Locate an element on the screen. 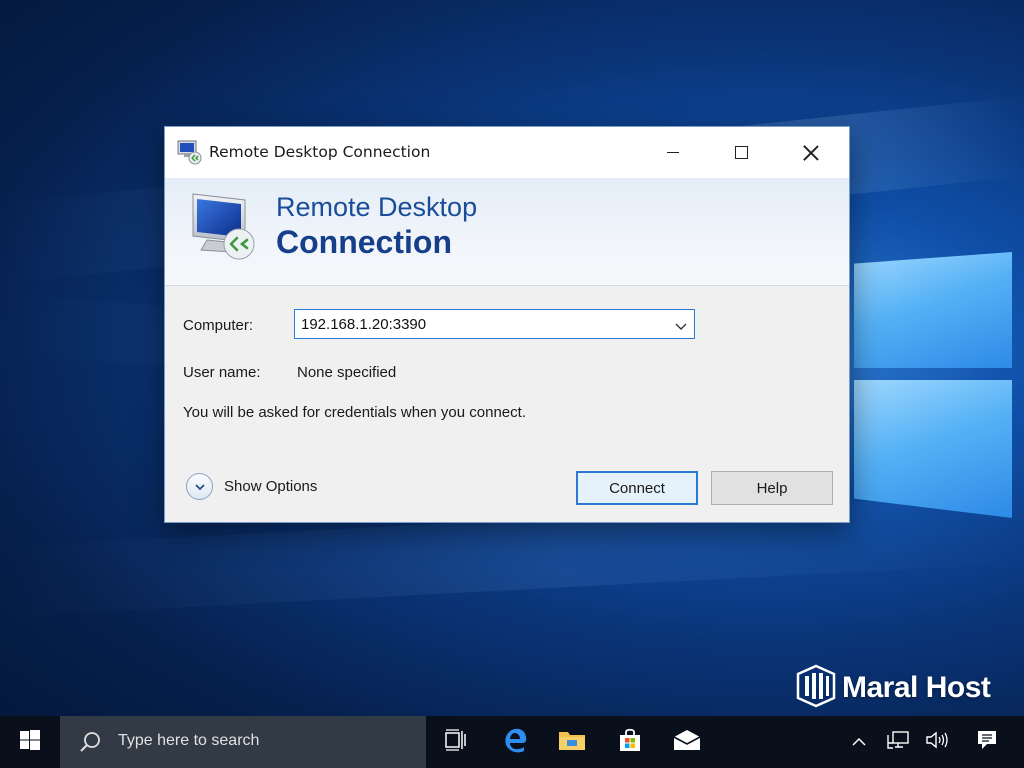 The image size is (1024, 768). edge-button is located at coordinates (515, 742).